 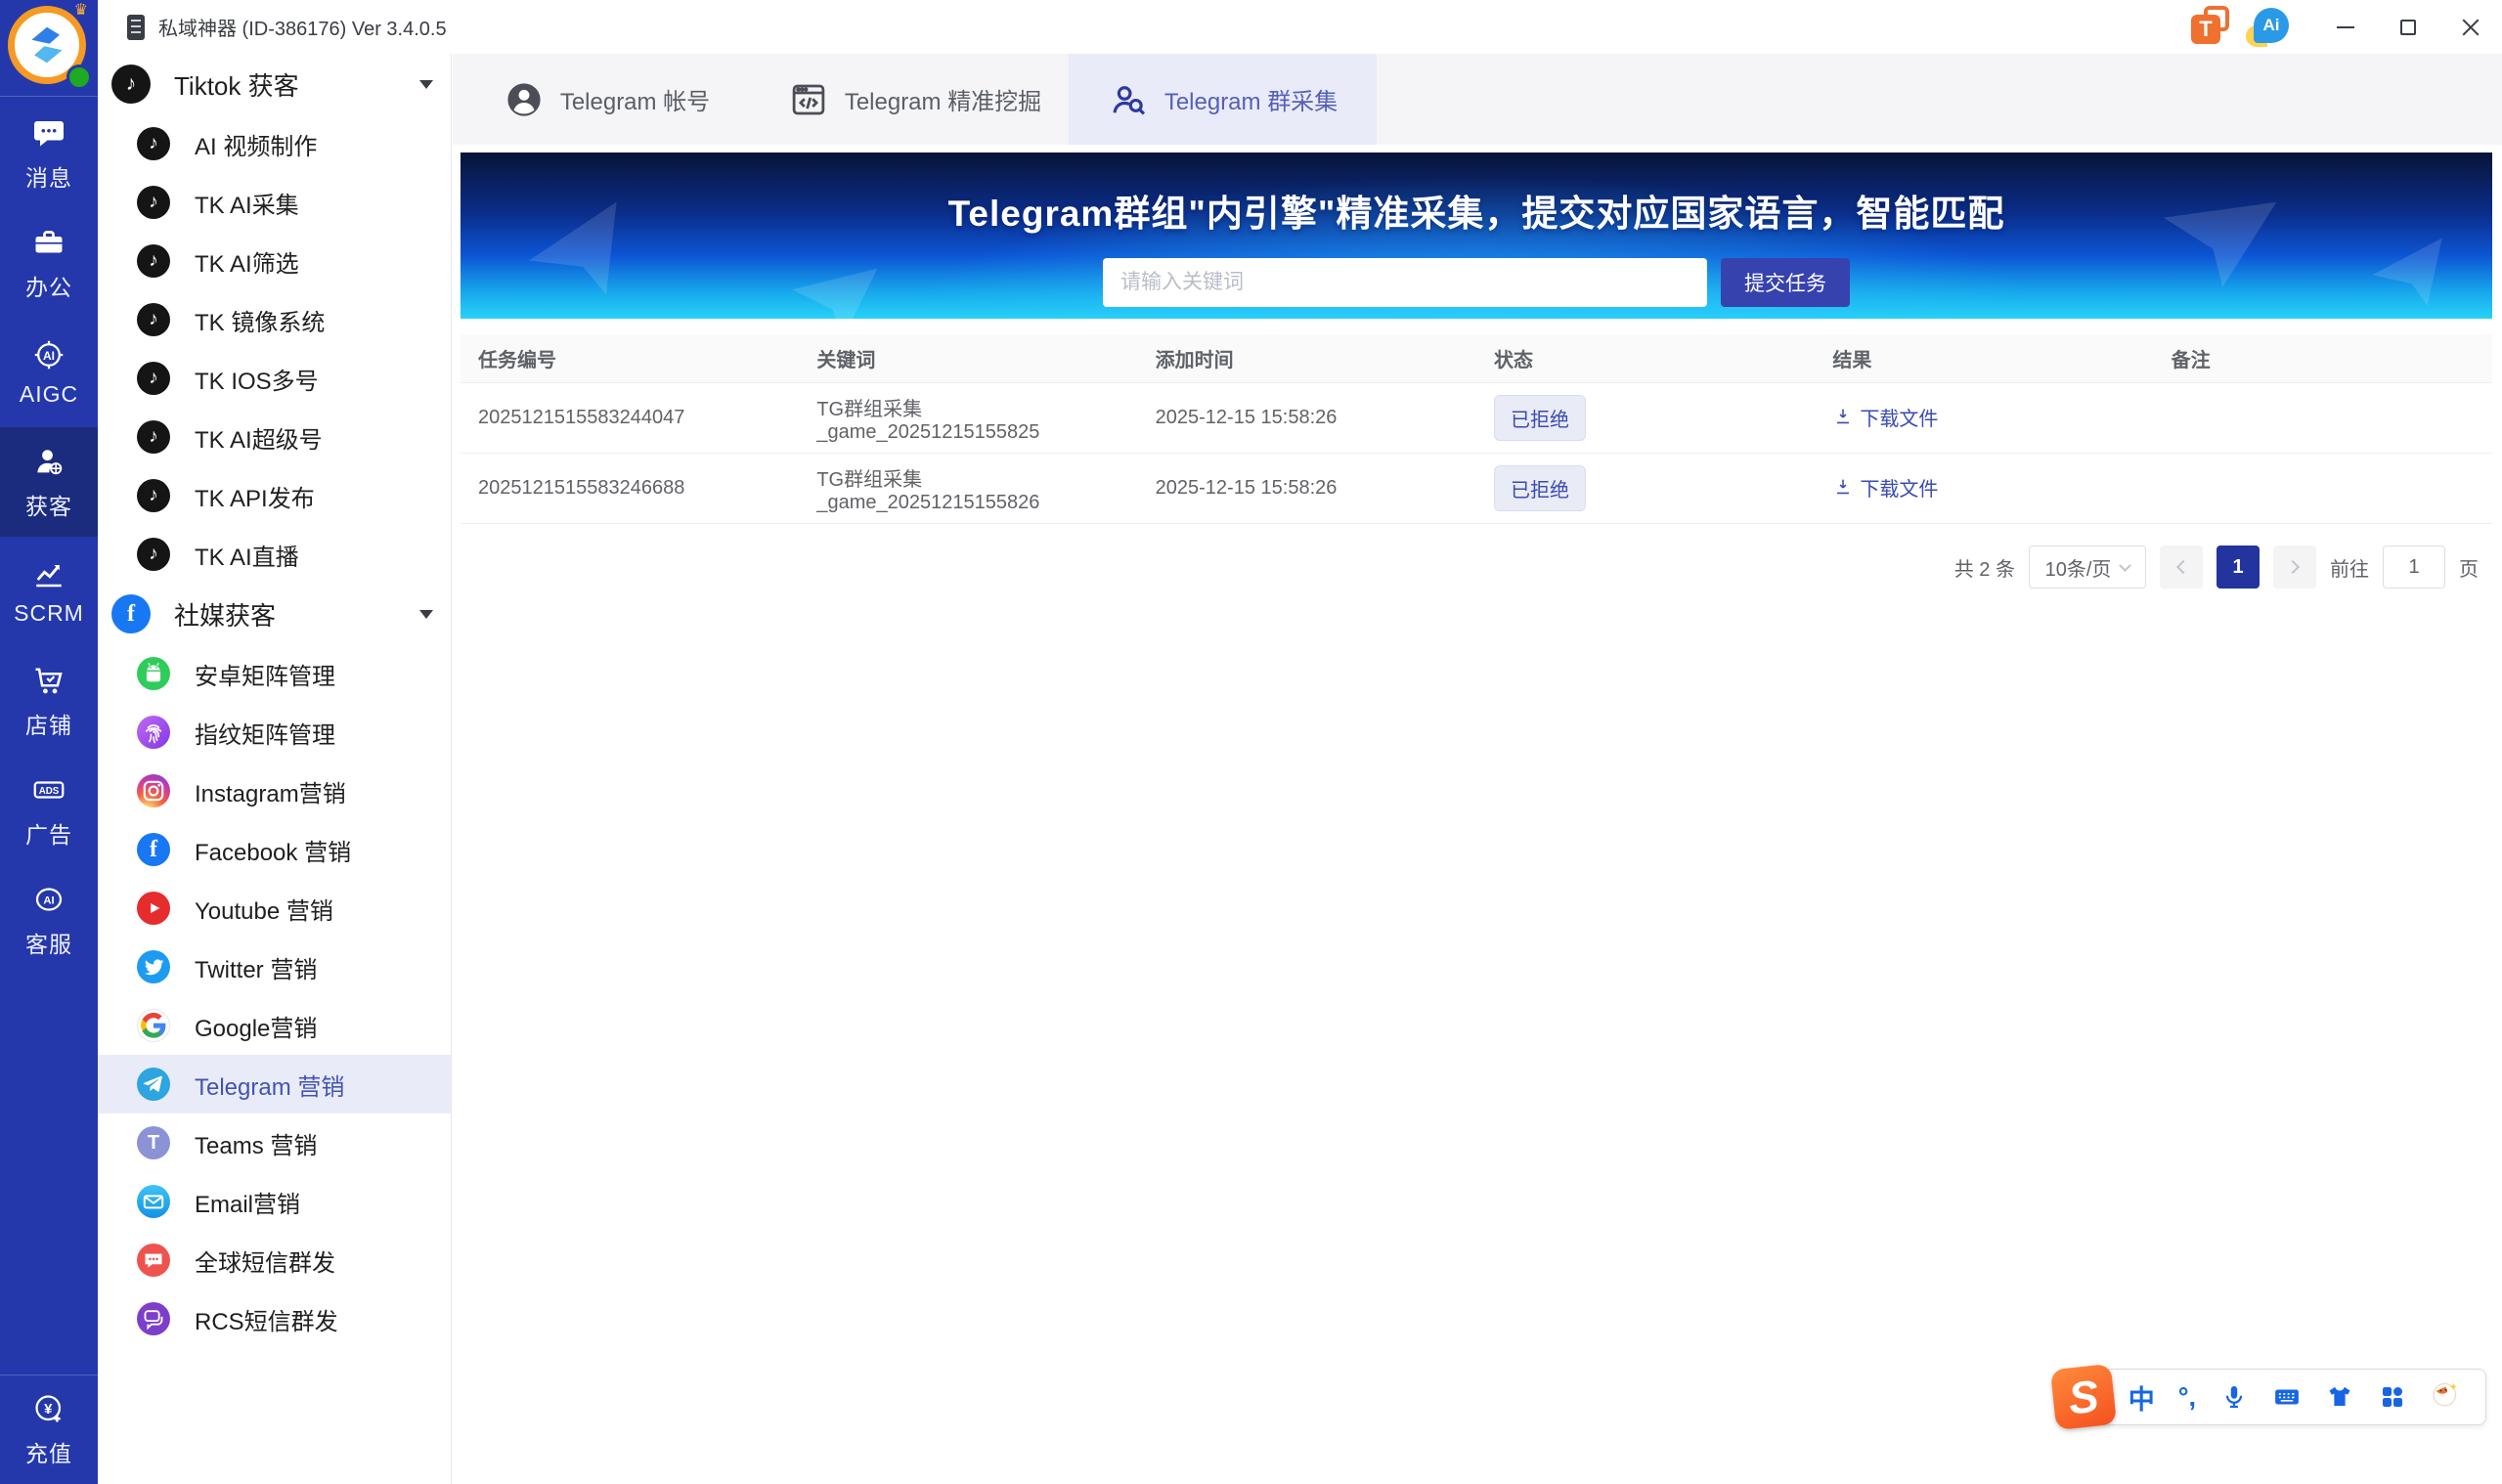 I want to click on instagram-icon, so click(x=153, y=790).